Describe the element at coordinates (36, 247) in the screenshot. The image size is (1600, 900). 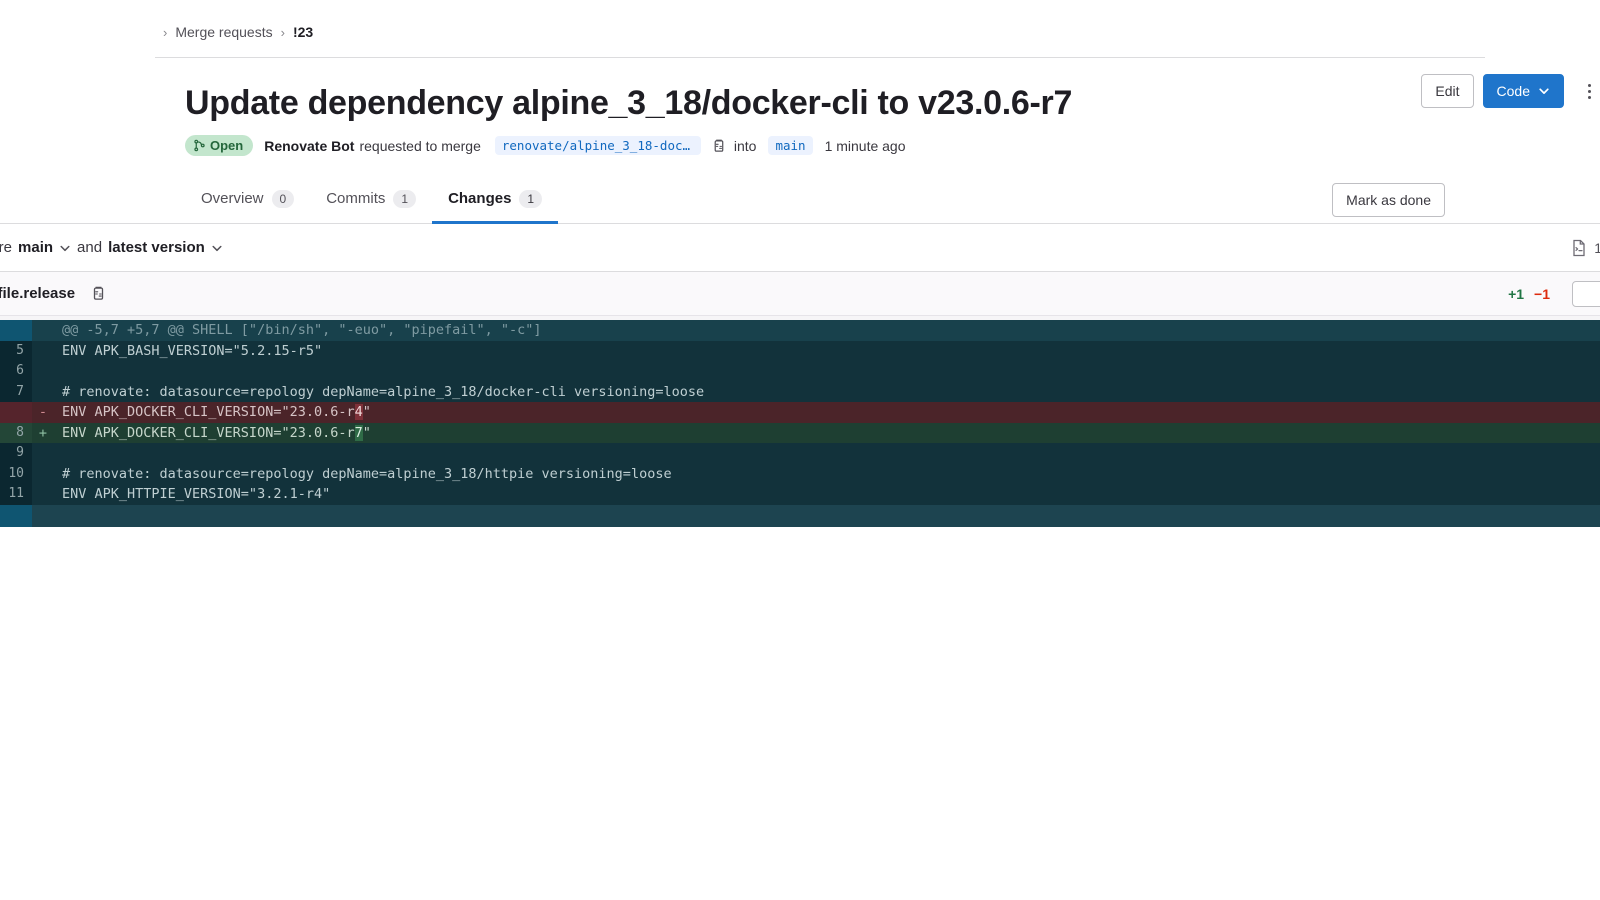
I see `compare-source-label: main` at that location.